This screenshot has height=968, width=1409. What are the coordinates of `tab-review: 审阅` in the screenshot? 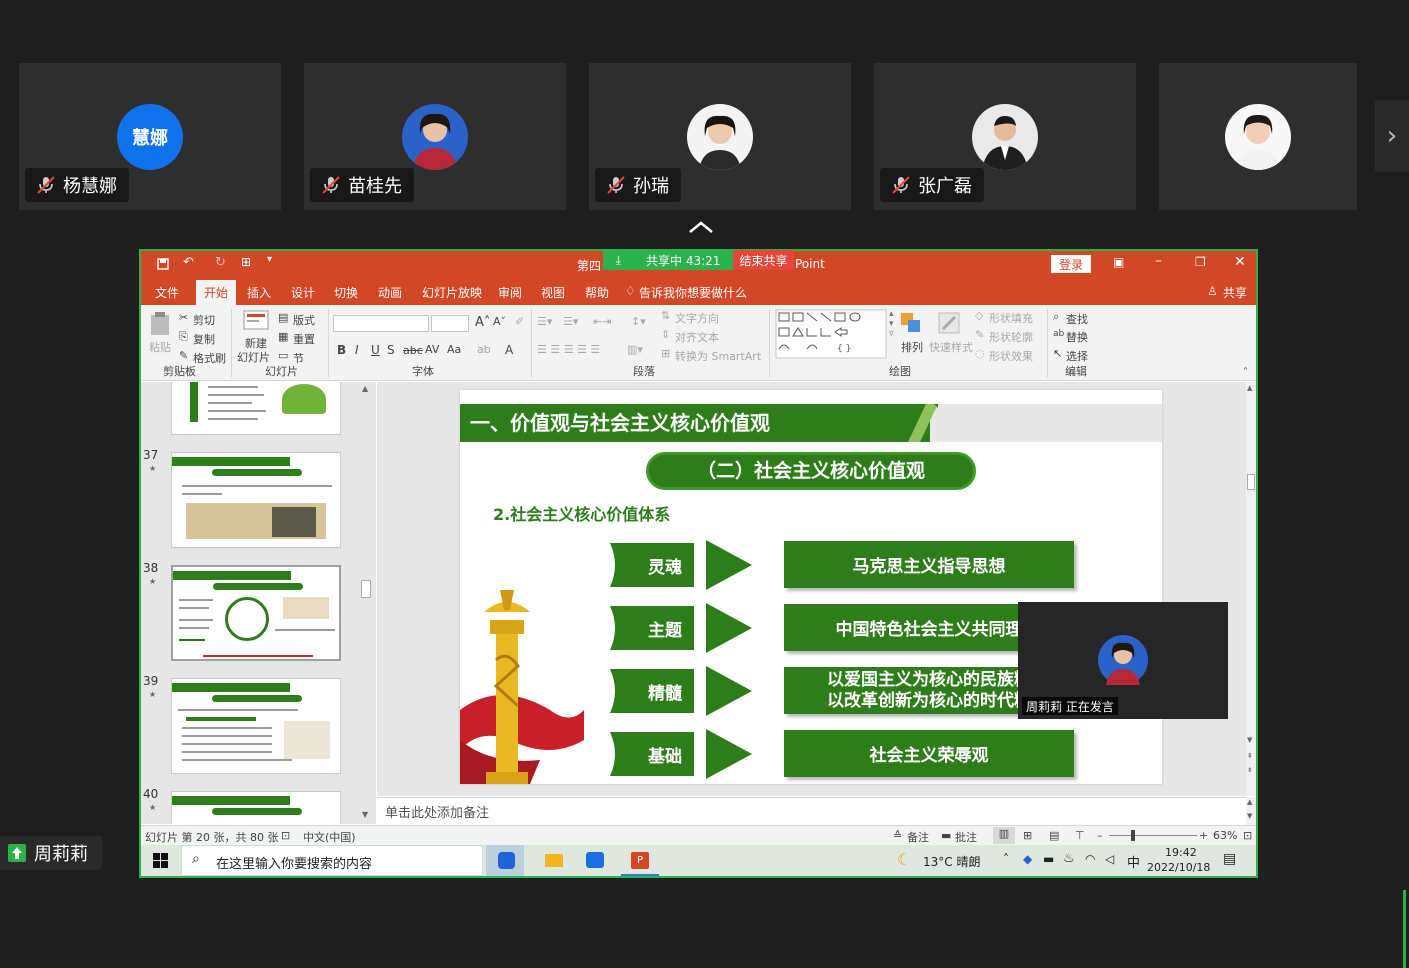 It's located at (510, 292).